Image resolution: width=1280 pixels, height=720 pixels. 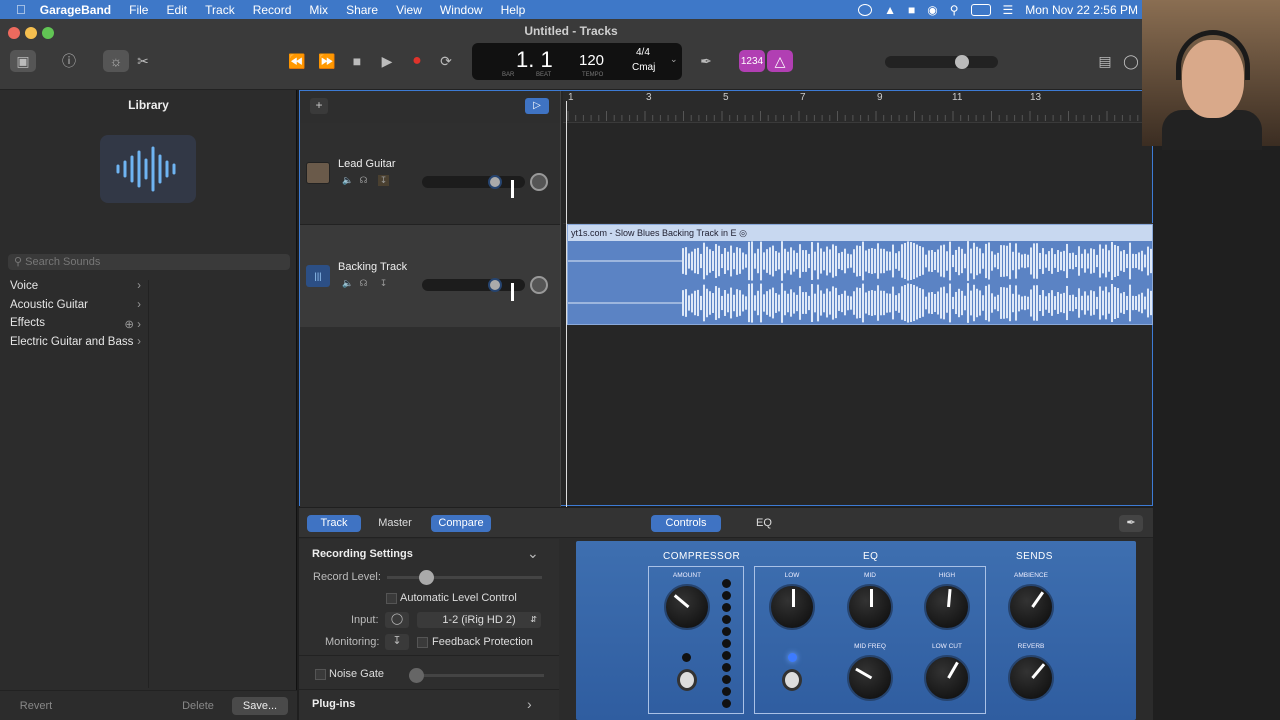 I want to click on master-volume-knob, so click(x=962, y=62).